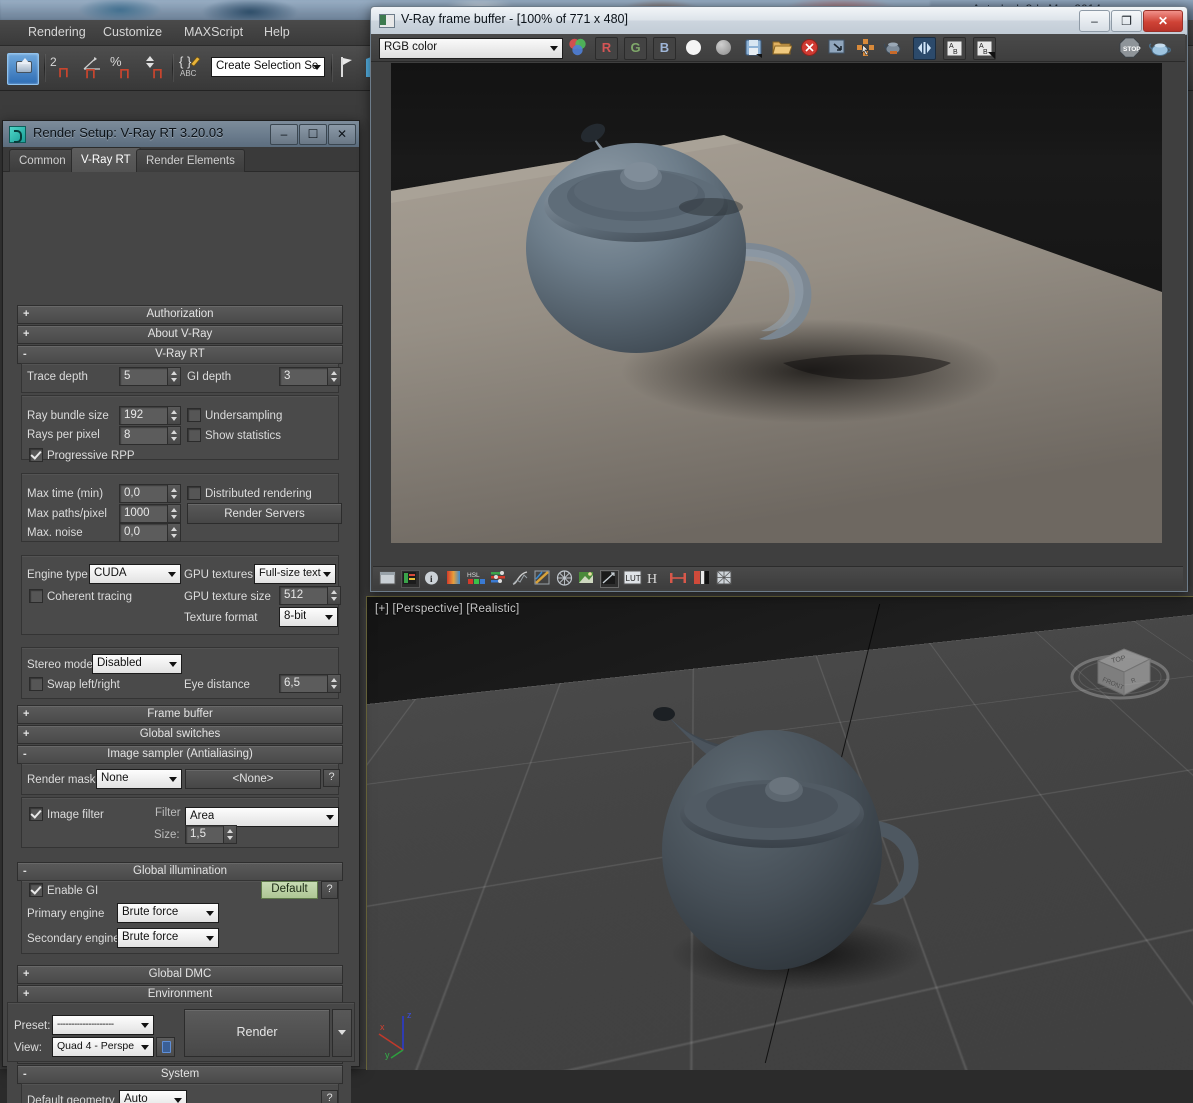 Image resolution: width=1193 pixels, height=1103 pixels. I want to click on open-image-icon, so click(782, 47).